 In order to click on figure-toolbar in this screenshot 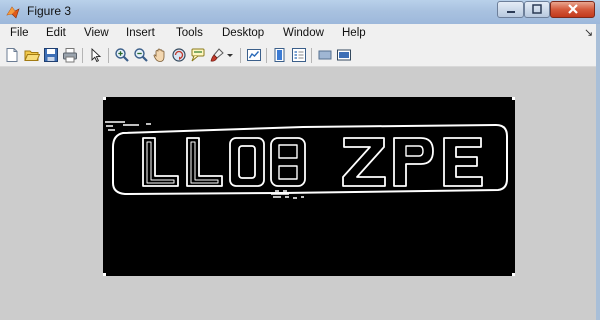, I will do `click(300, 55)`.